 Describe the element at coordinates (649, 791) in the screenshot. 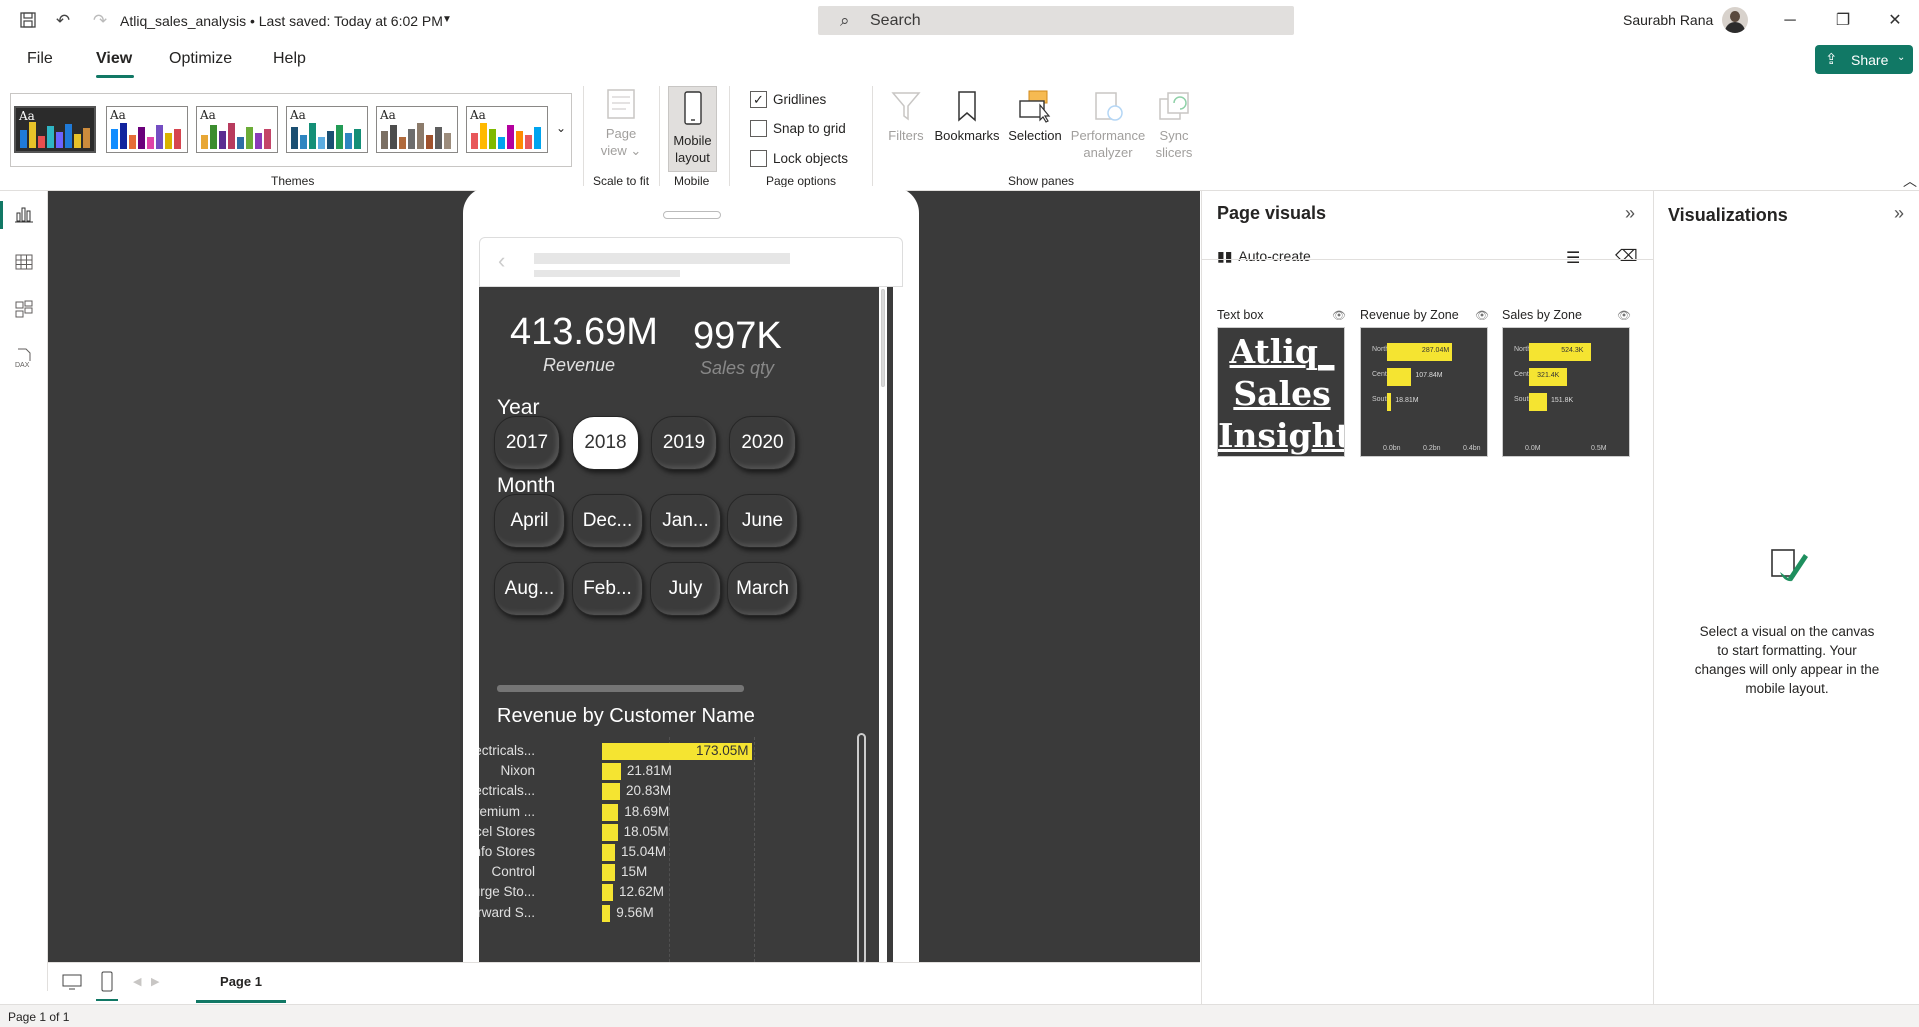

I see `chart-bar-row: Electricals... 20.83M` at that location.